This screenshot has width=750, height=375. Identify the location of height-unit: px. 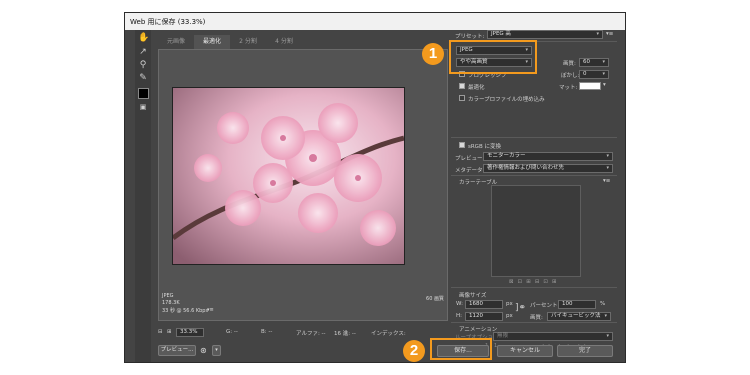
(509, 316).